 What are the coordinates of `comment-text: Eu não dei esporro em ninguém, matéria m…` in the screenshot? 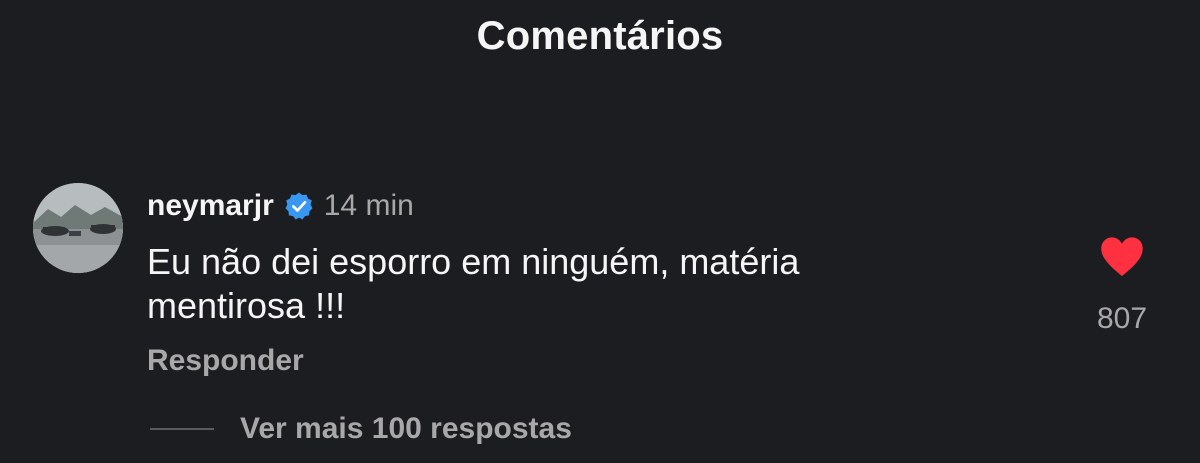 It's located at (473, 283).